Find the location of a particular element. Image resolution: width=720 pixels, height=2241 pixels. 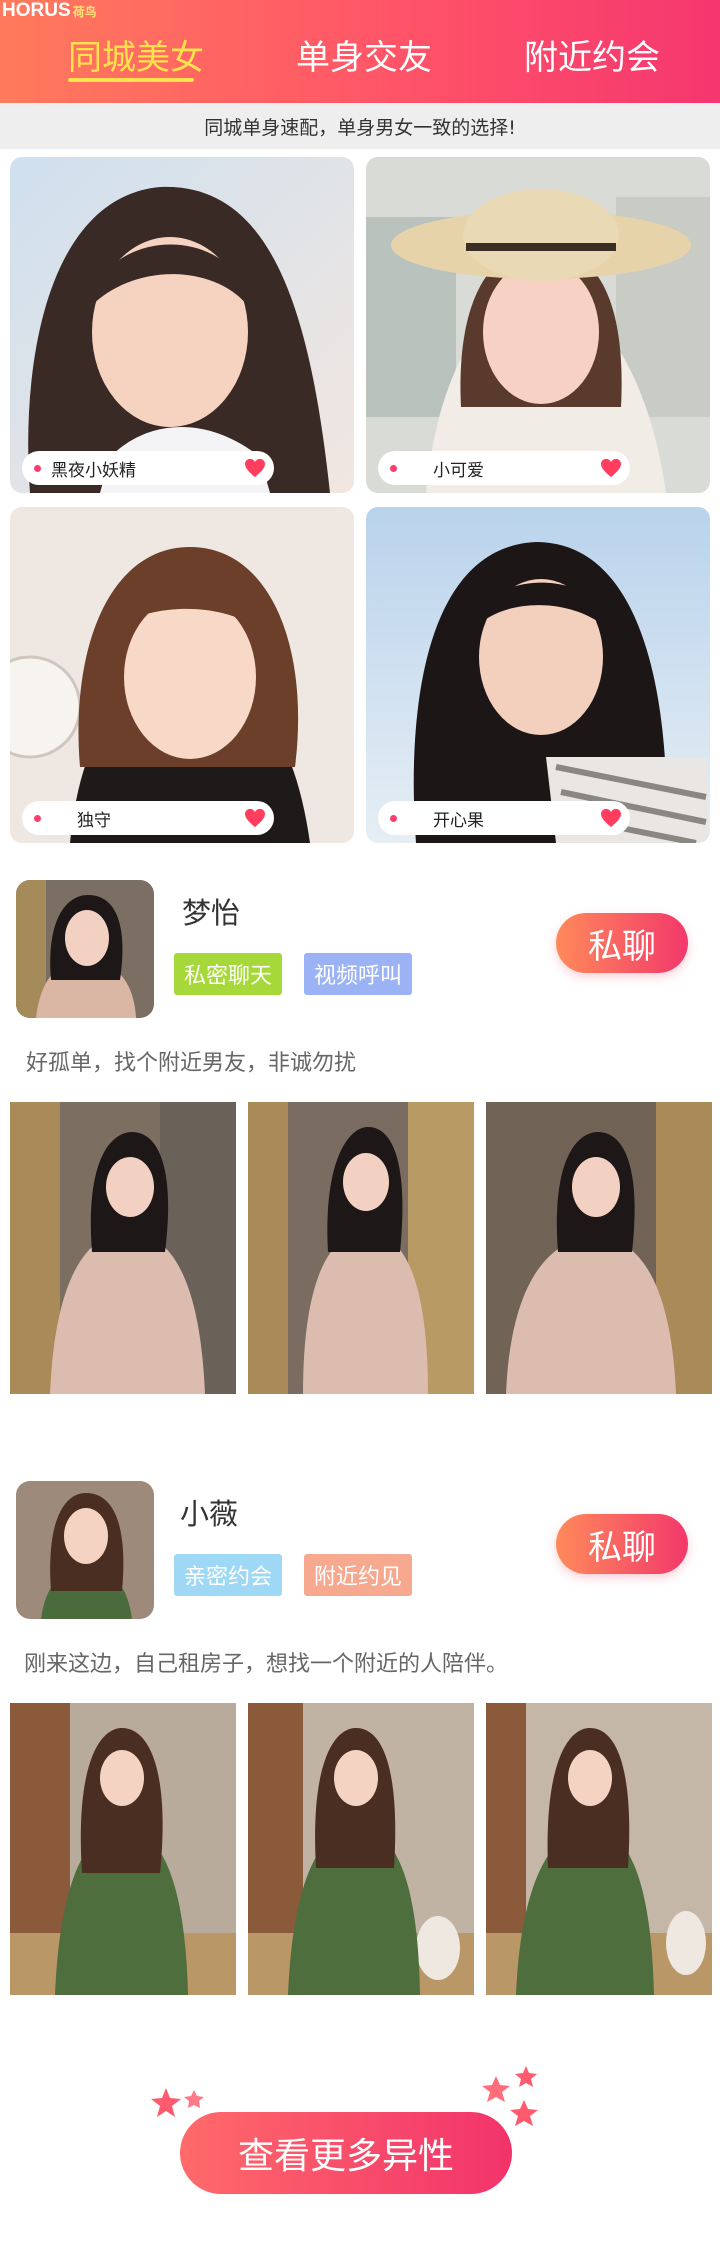

tab-nearby-dates: 附近约会 is located at coordinates (592, 54).